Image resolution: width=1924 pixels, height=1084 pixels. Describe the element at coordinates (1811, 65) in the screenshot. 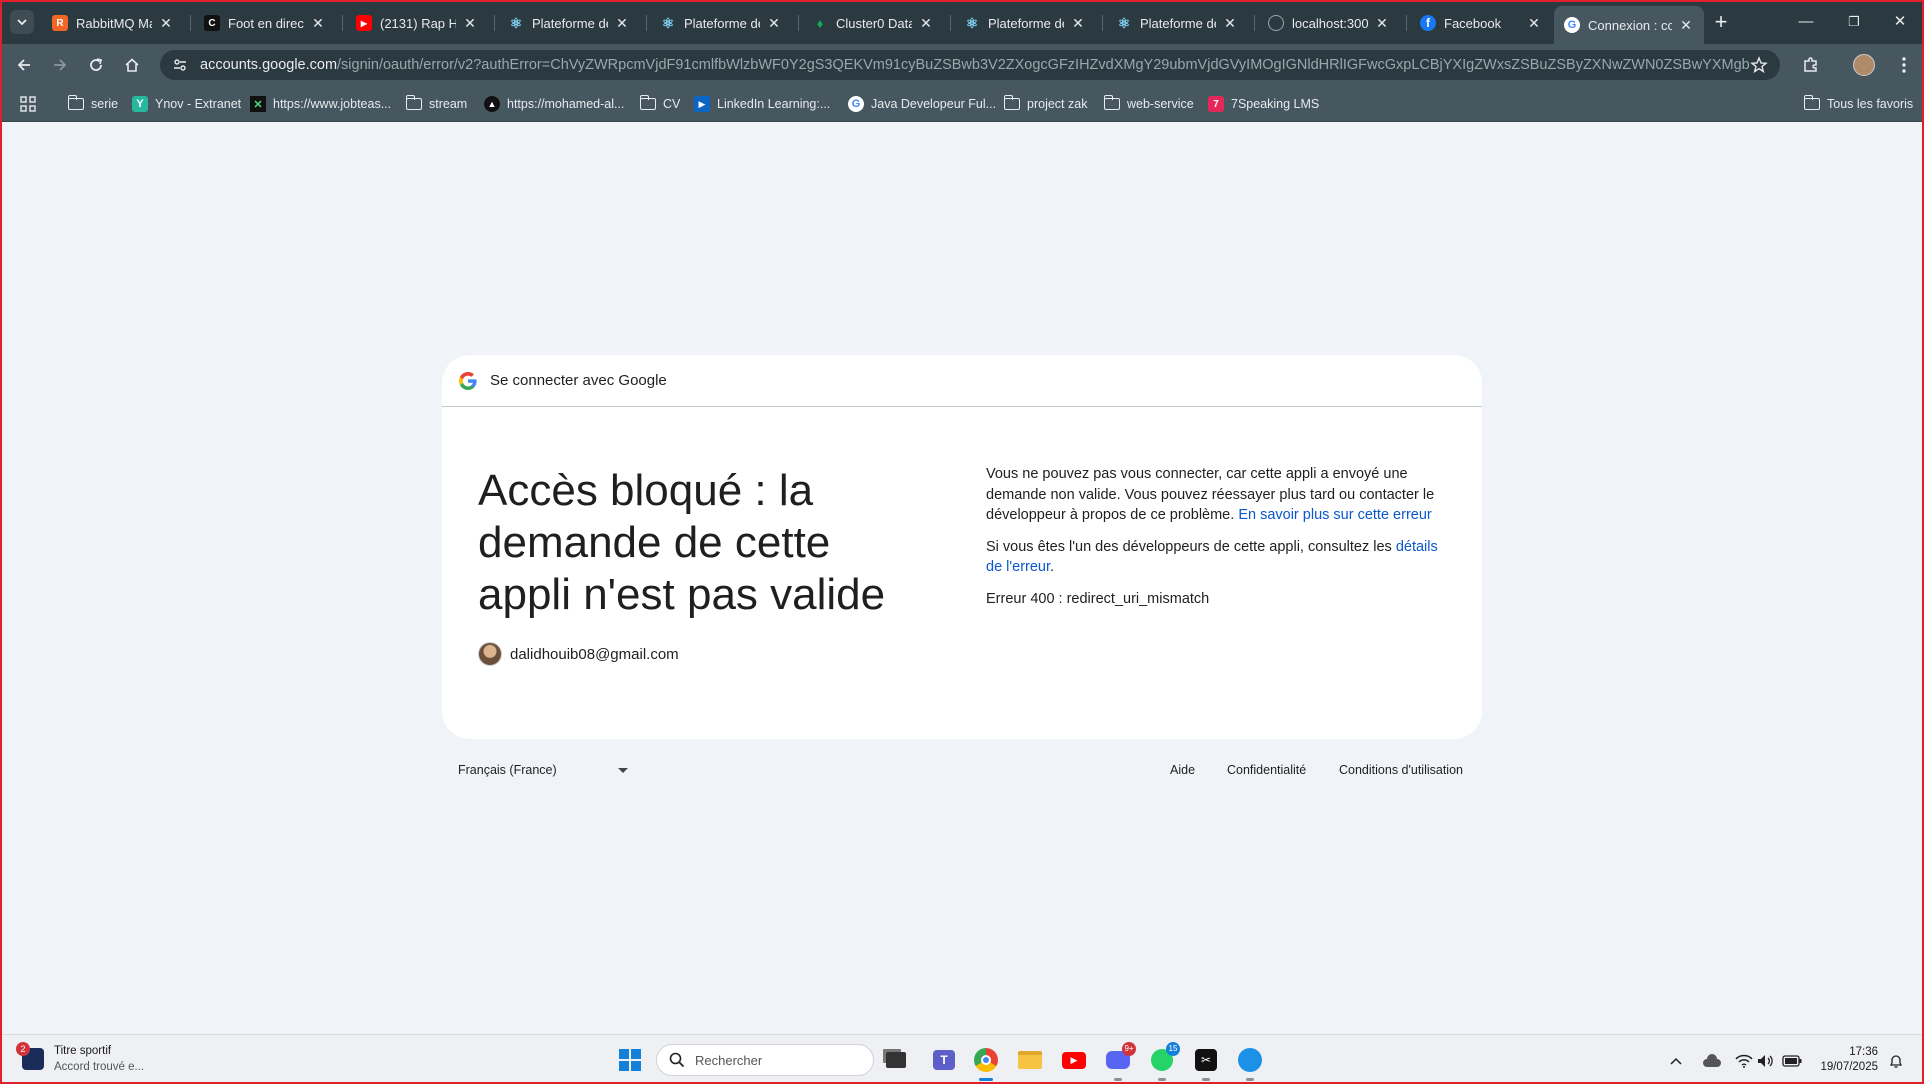

I see `extensions-button` at that location.